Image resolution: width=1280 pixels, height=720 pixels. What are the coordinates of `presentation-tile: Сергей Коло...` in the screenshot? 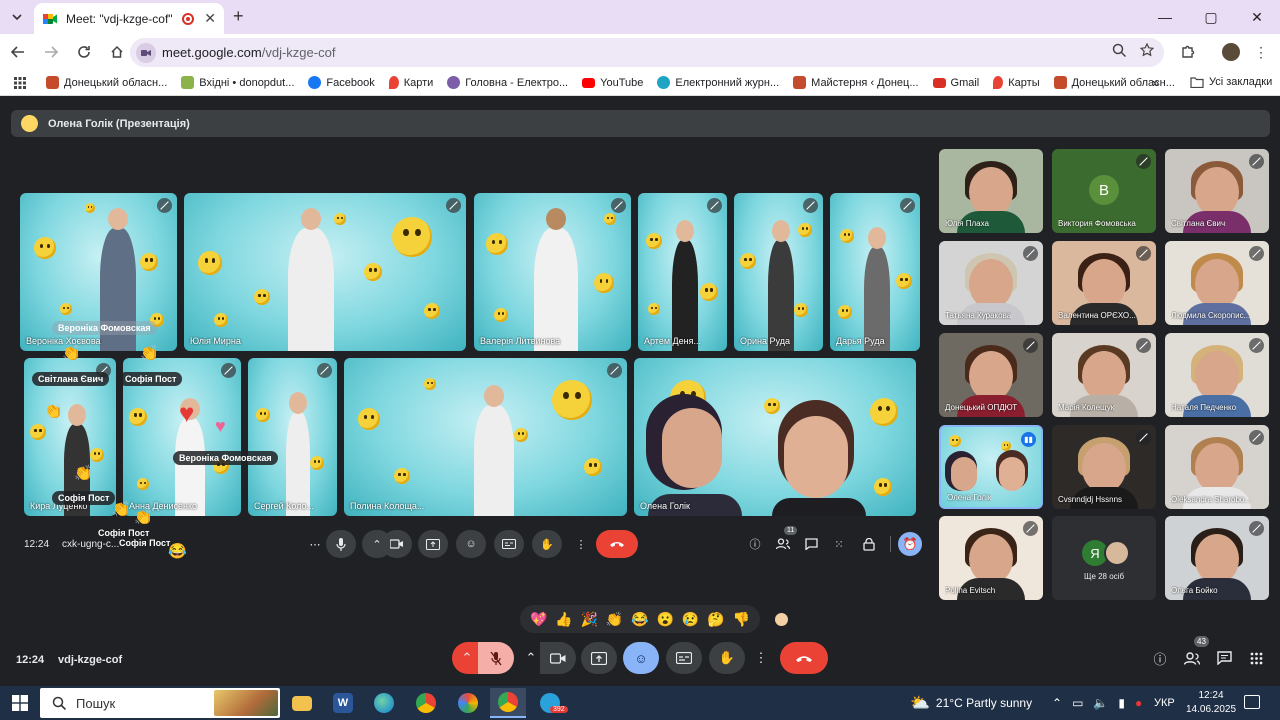 It's located at (292, 437).